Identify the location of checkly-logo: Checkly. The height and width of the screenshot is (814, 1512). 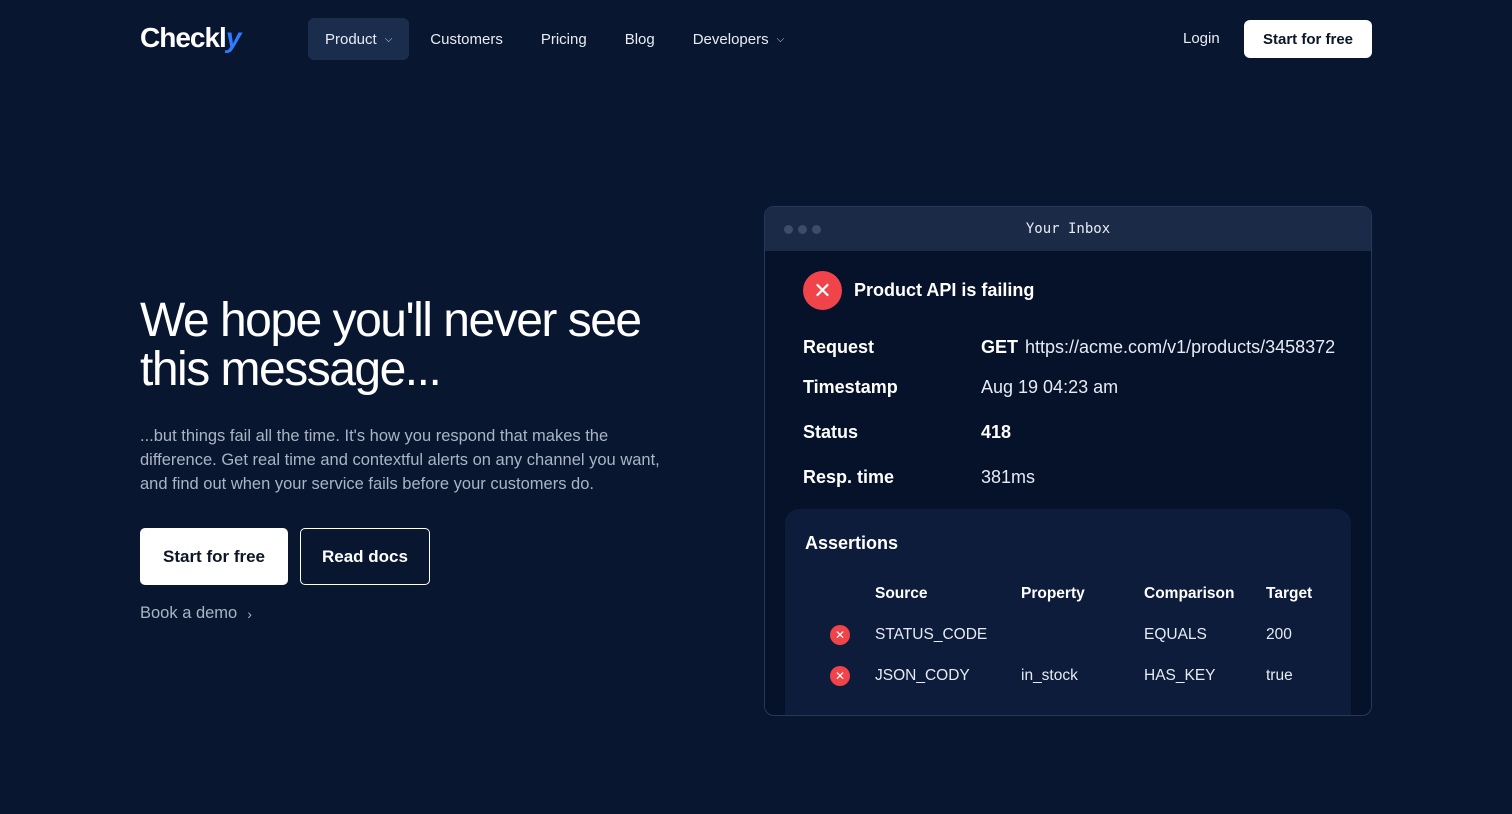
(191, 38).